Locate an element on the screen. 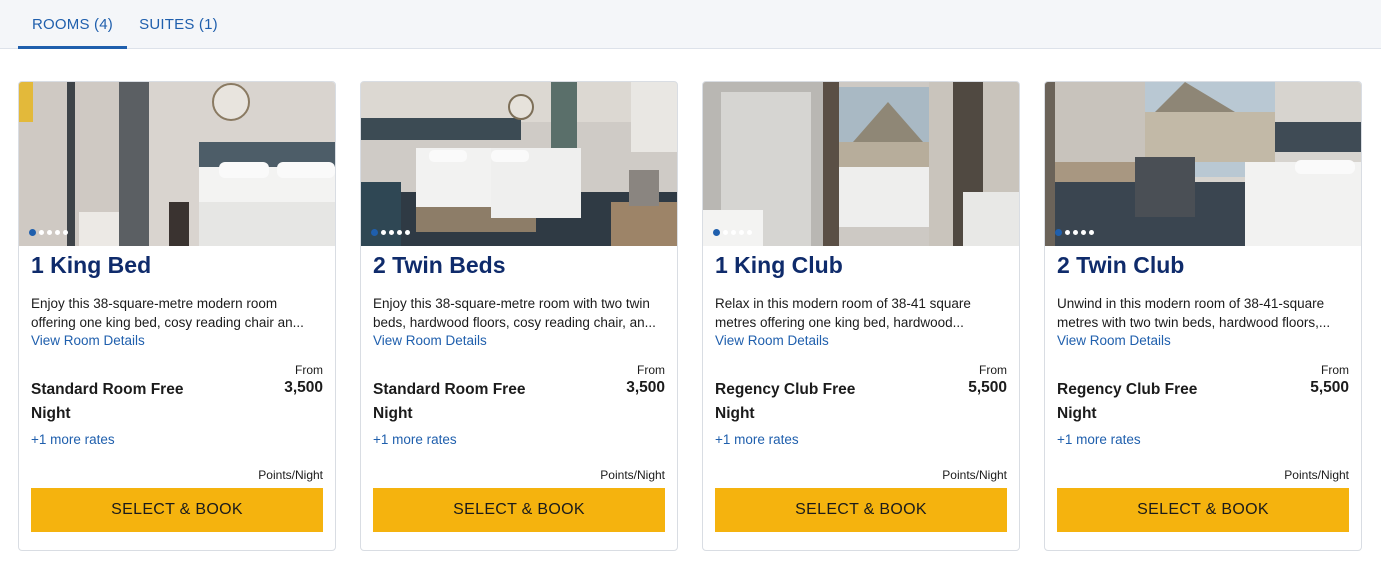 This screenshot has width=1381, height=571. room-title: 1 King Bed is located at coordinates (91, 265).